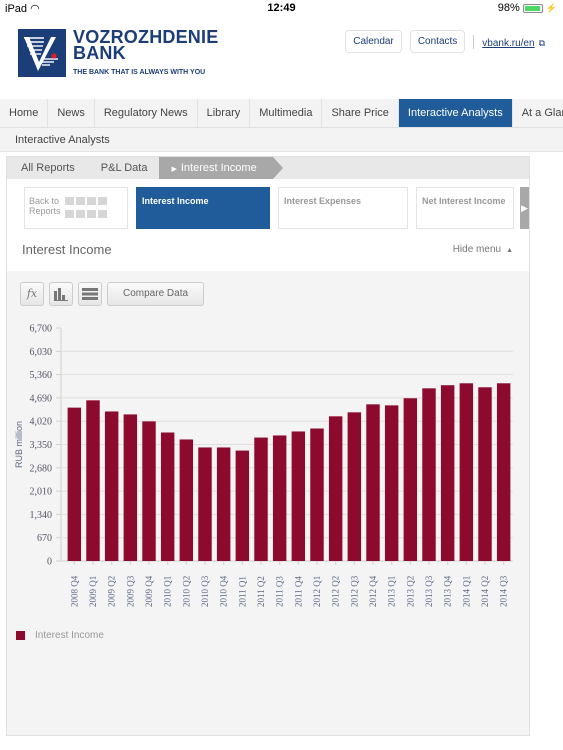  What do you see at coordinates (41, 492) in the screenshot?
I see `y-tick-label: 2,010` at bounding box center [41, 492].